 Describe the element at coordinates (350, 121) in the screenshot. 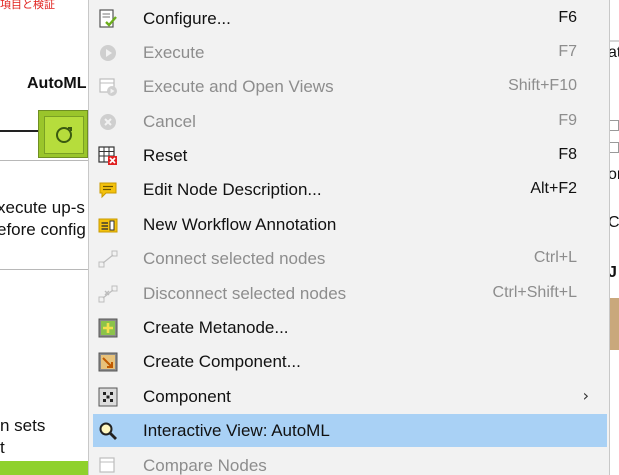

I see `menu-item-cancel: Cancel F9` at that location.